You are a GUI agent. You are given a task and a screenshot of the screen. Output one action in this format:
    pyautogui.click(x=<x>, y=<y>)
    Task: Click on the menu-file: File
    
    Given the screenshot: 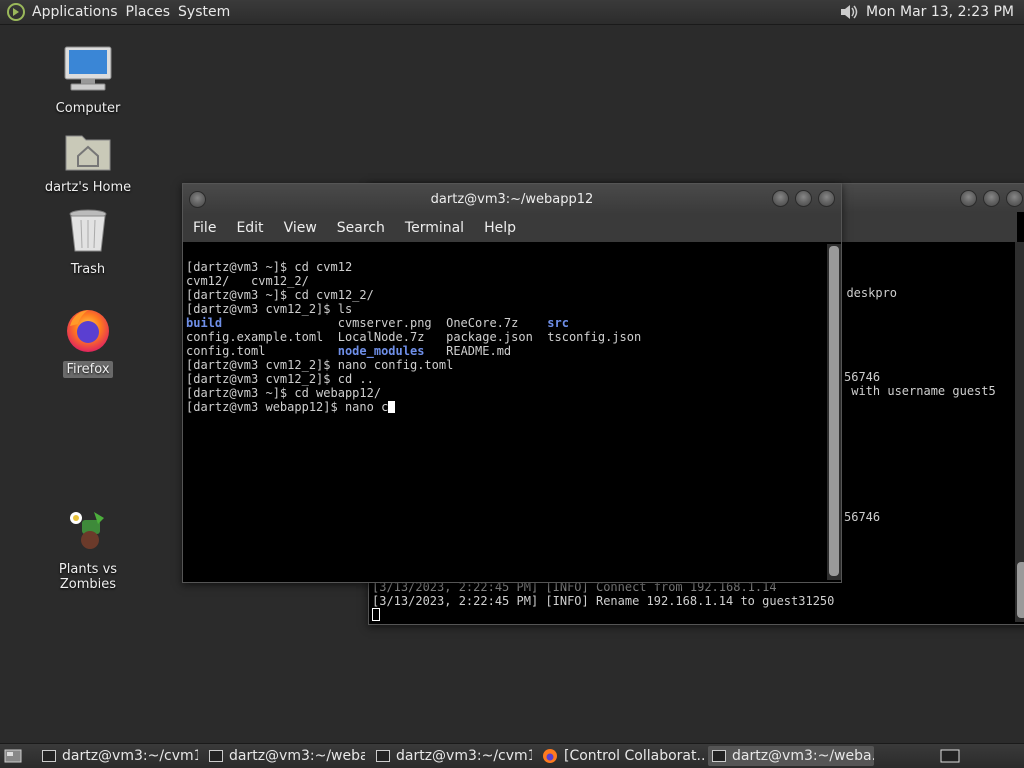 What is the action you would take?
    pyautogui.click(x=204, y=228)
    